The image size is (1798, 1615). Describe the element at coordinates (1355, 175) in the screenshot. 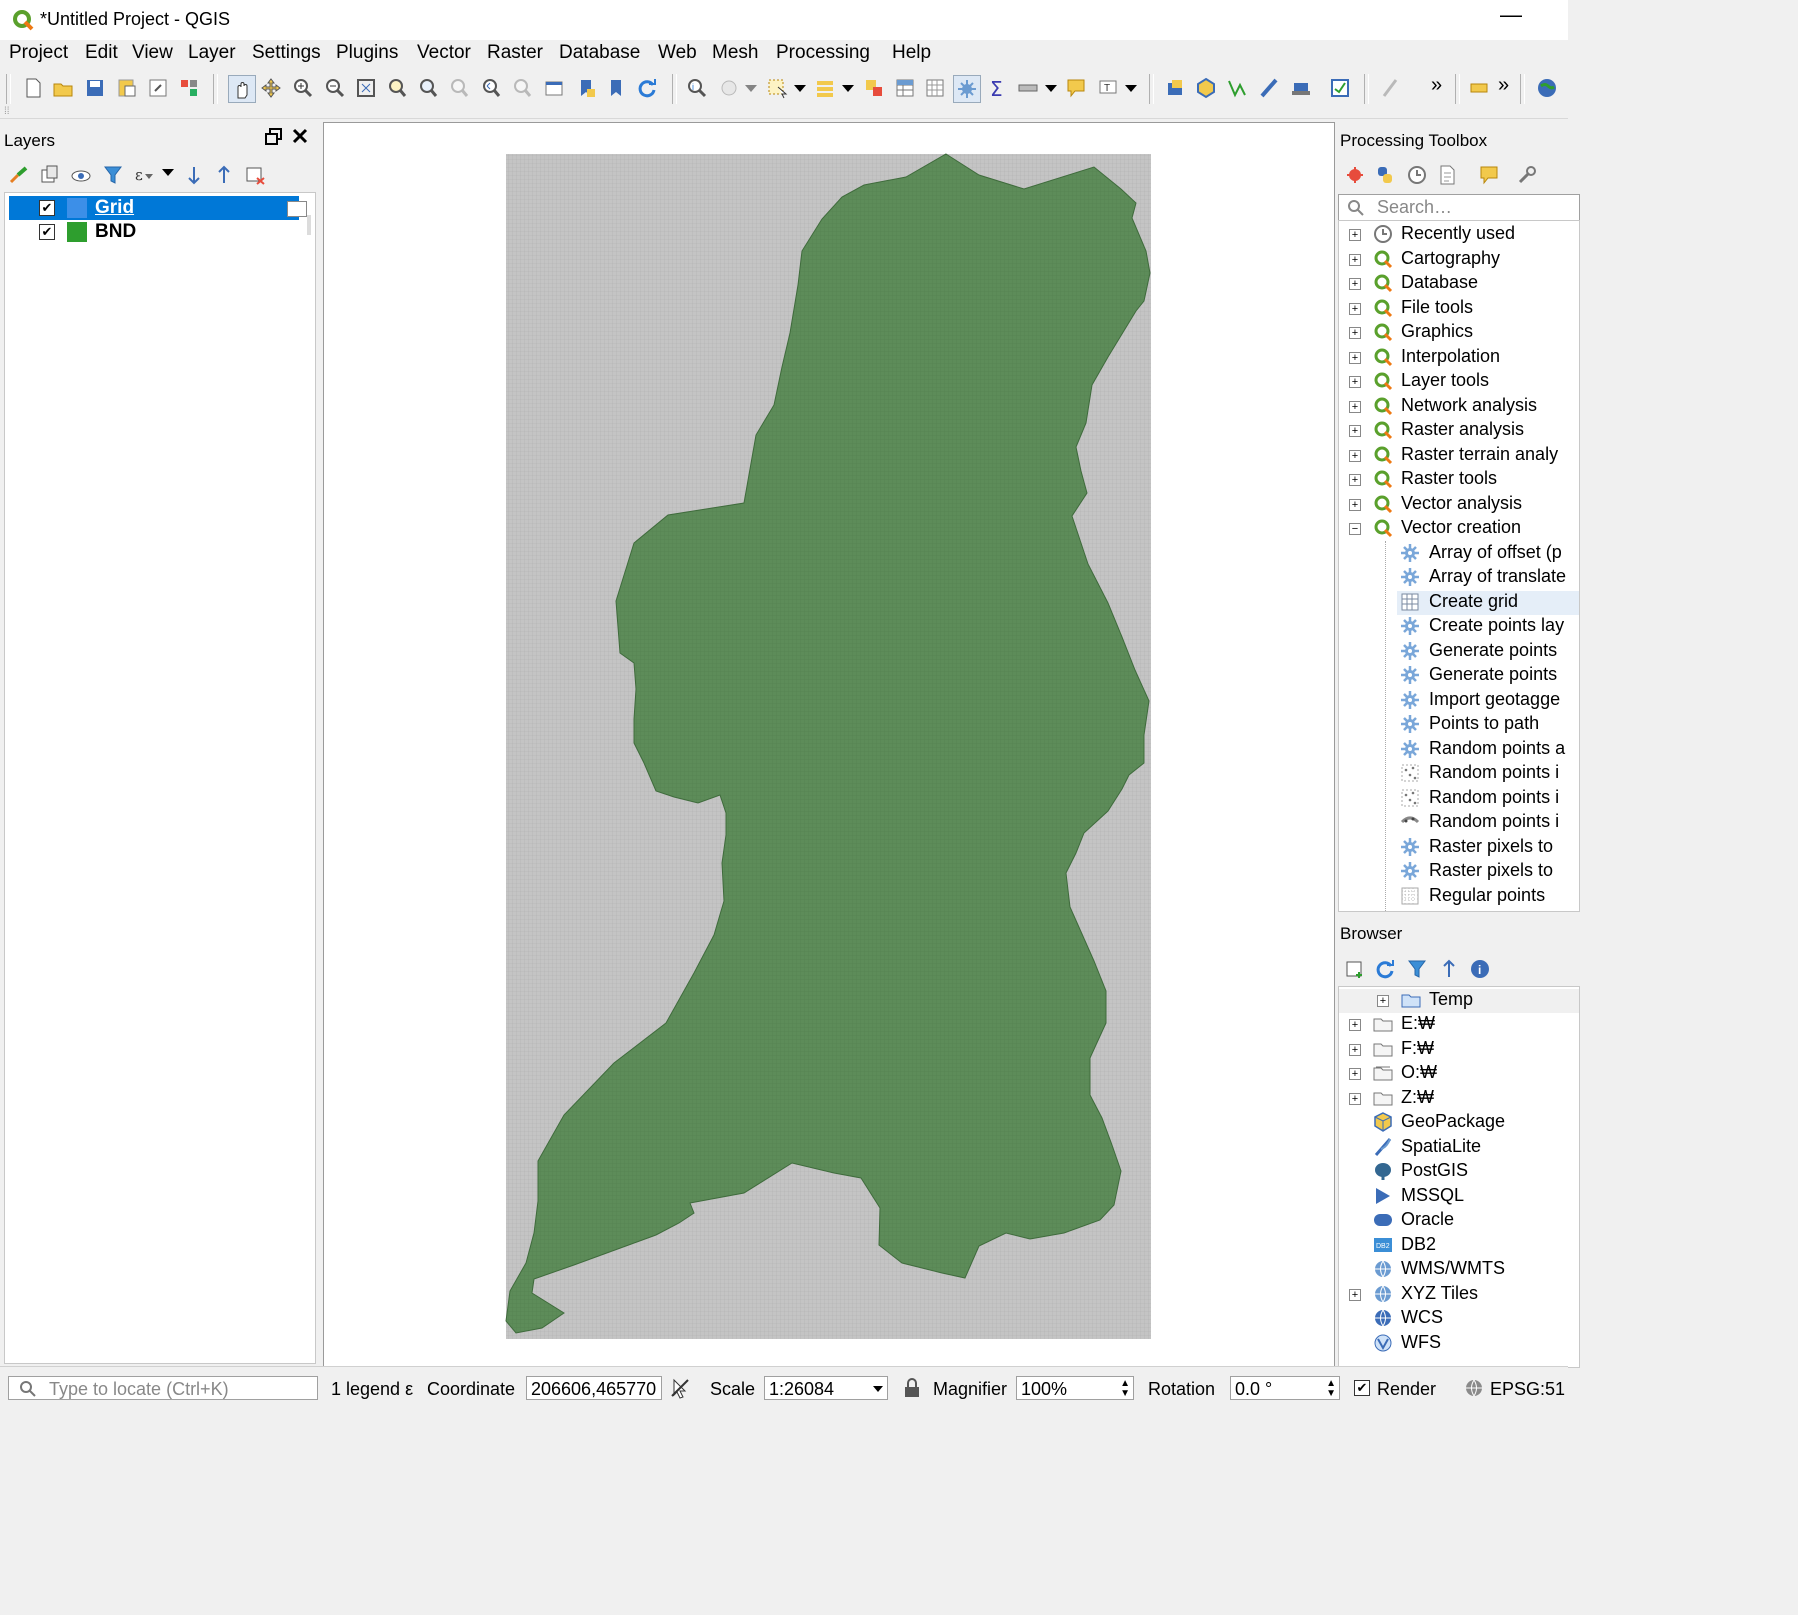

I see `models-icon` at that location.